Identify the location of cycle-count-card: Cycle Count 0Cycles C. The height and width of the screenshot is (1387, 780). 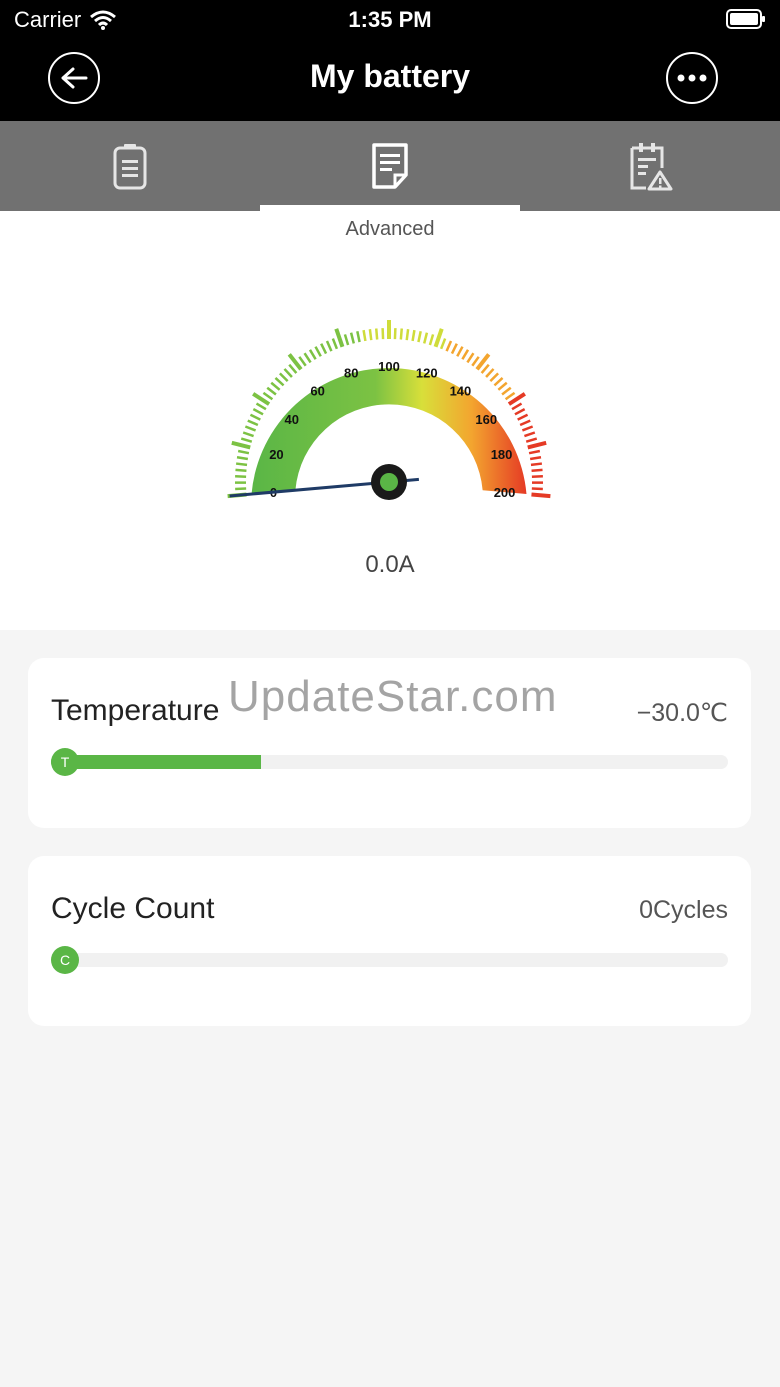
(389, 941).